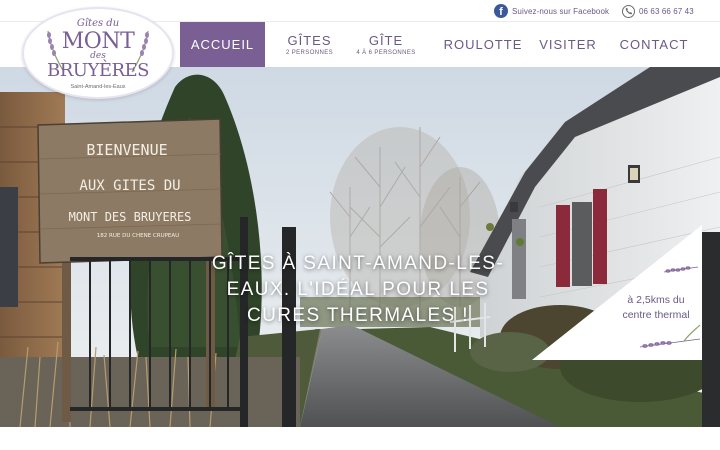 The width and height of the screenshot is (720, 450). What do you see at coordinates (309, 40) in the screenshot?
I see `nav-gites-label: GÎTES` at bounding box center [309, 40].